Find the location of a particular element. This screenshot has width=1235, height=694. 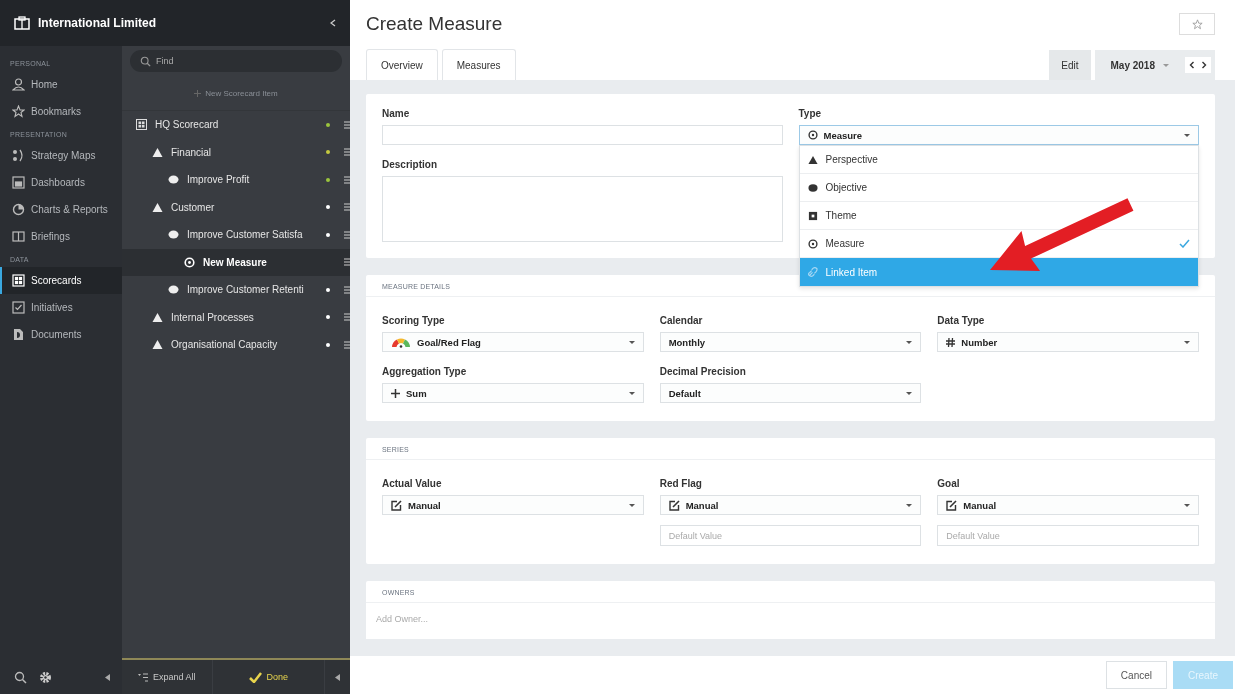

tree-label: Improve Customer Satisfa is located at coordinates (245, 235).